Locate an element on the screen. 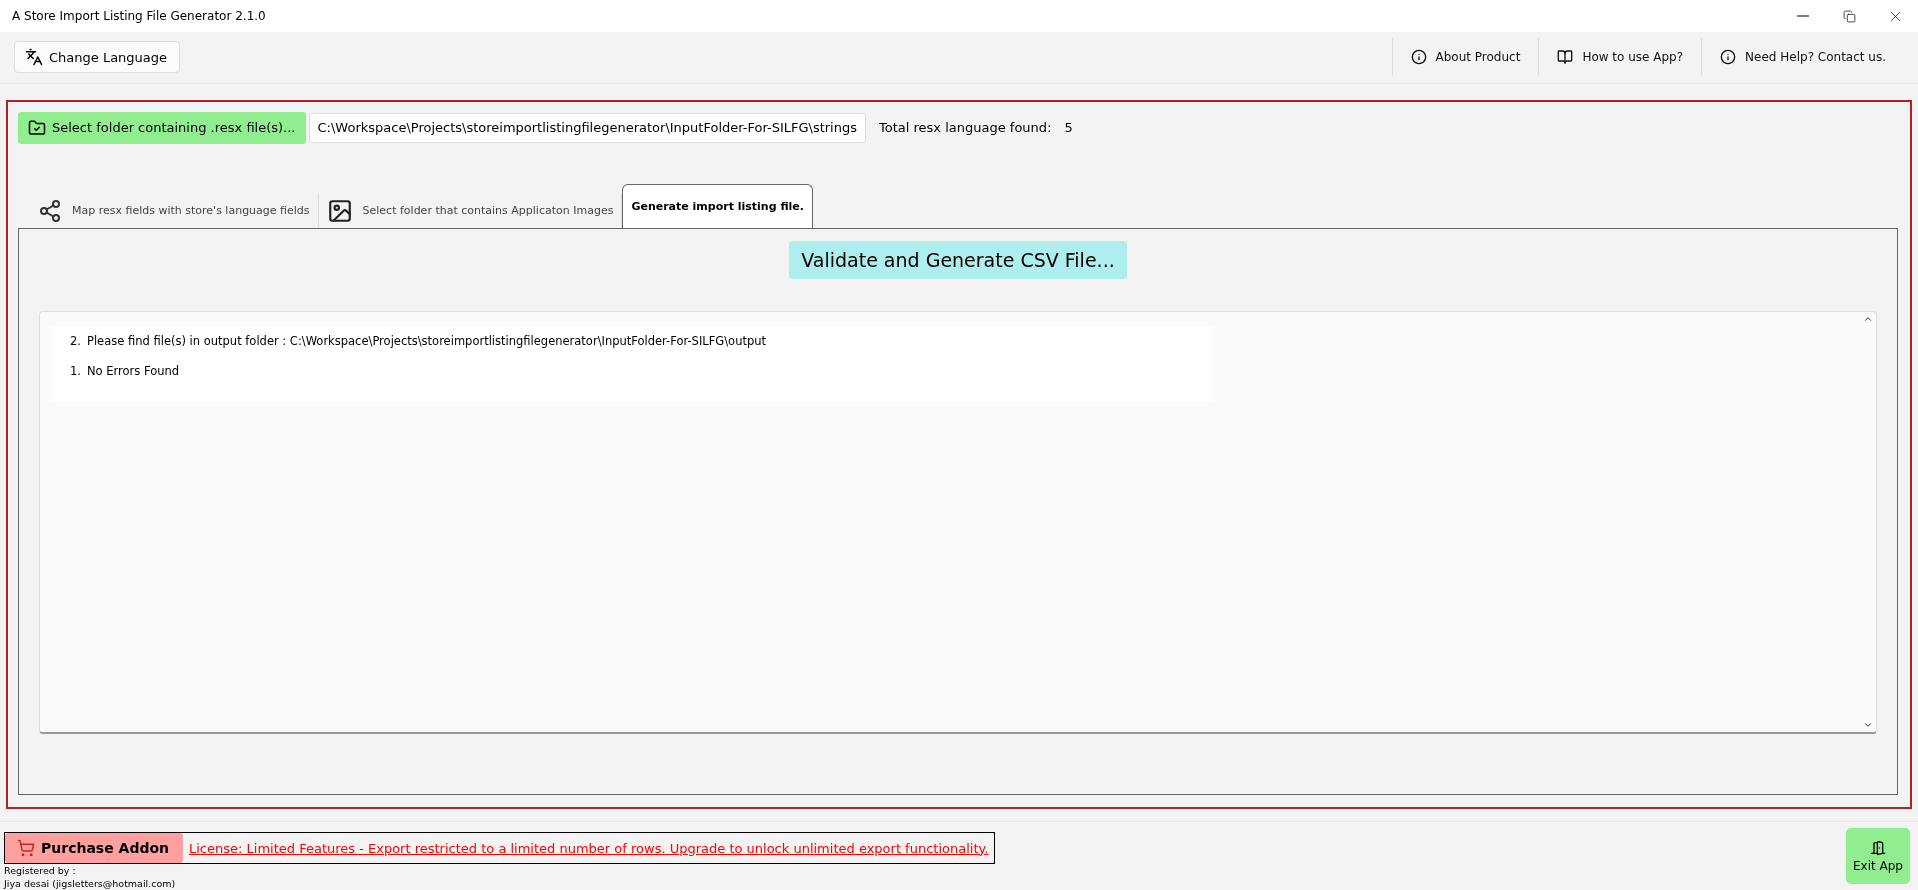 This screenshot has height=890, width=1918. share-icon is located at coordinates (50, 210).